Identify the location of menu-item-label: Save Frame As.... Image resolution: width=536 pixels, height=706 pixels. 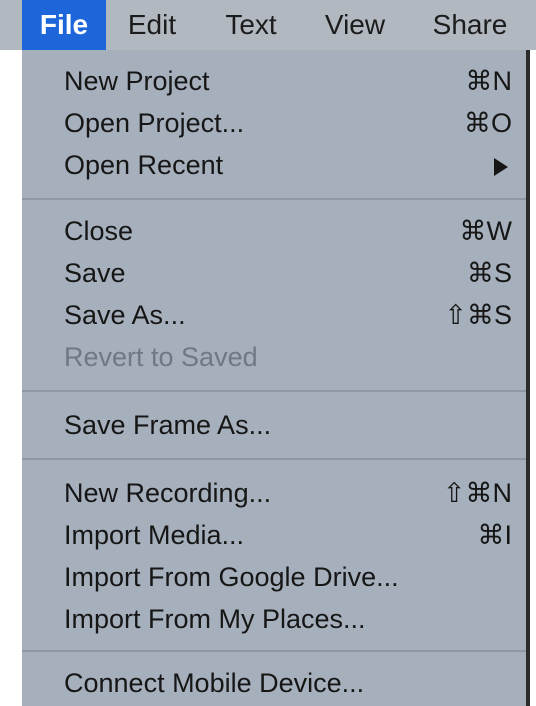
(168, 425).